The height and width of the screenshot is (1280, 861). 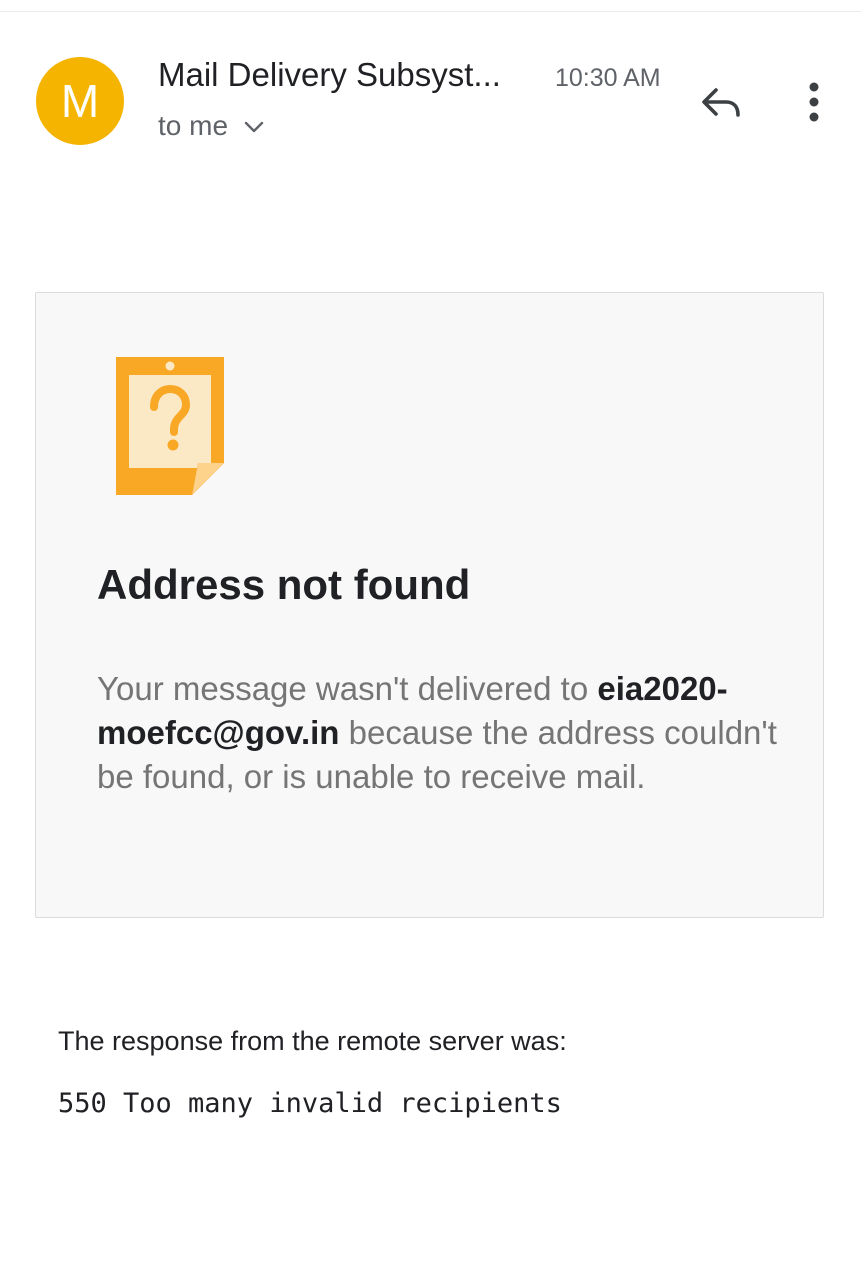 I want to click on server-response-label: The response from the remote server was:, so click(x=312, y=1041).